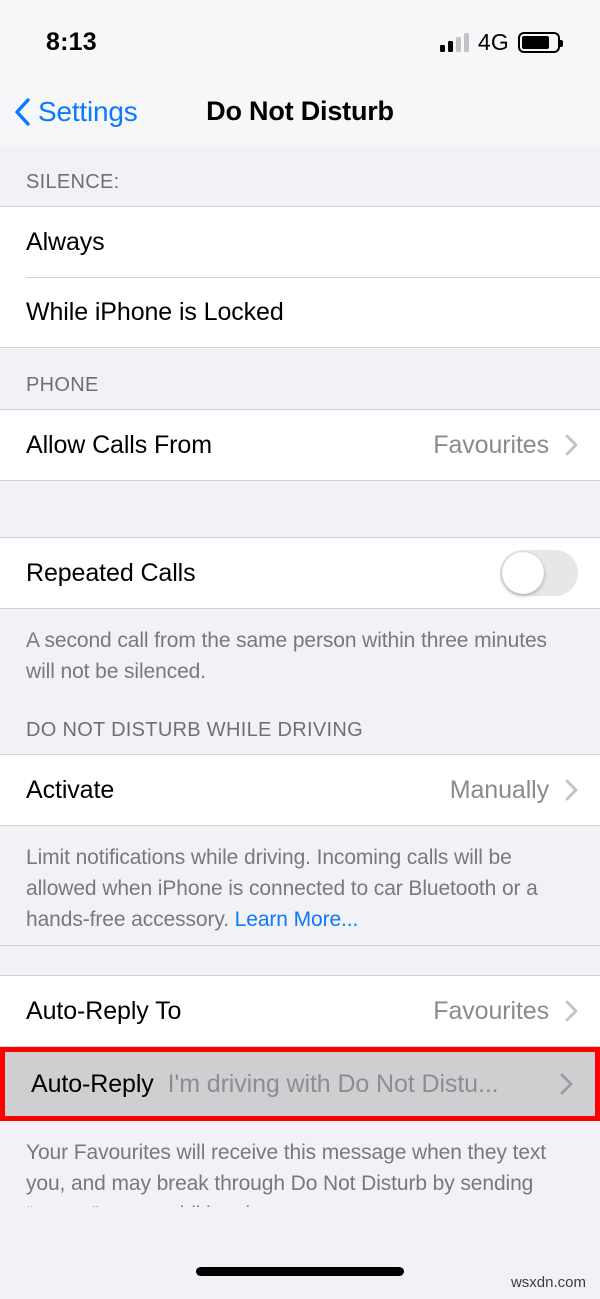  I want to click on toggle-knob, so click(523, 573).